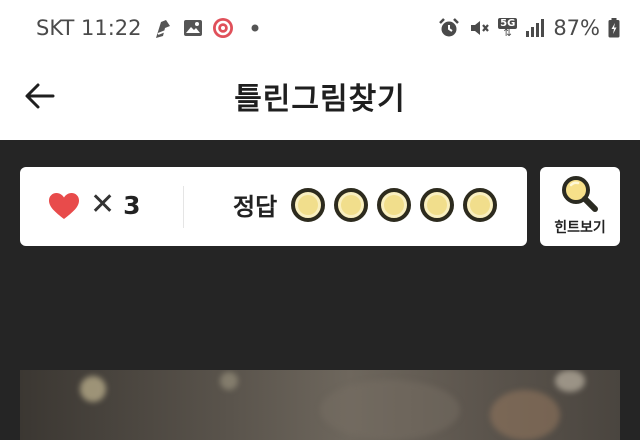 The height and width of the screenshot is (440, 640). Describe the element at coordinates (222, 28) in the screenshot. I see `app-notification-icon` at that location.